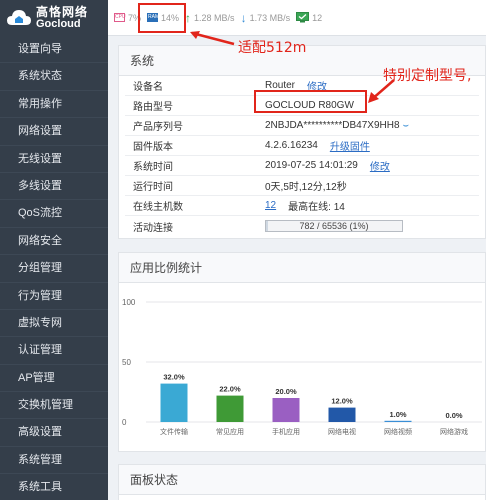  Describe the element at coordinates (291, 145) in the screenshot. I see `firmware-value: 4.2.6.16234` at that location.